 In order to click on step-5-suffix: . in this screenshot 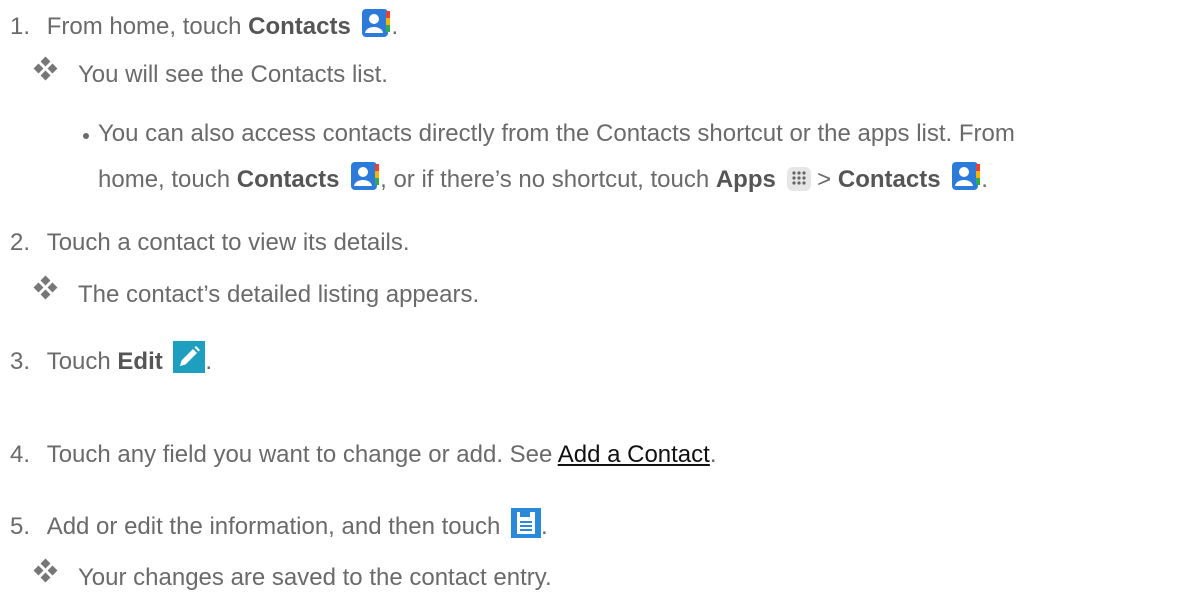, I will do `click(544, 526)`.